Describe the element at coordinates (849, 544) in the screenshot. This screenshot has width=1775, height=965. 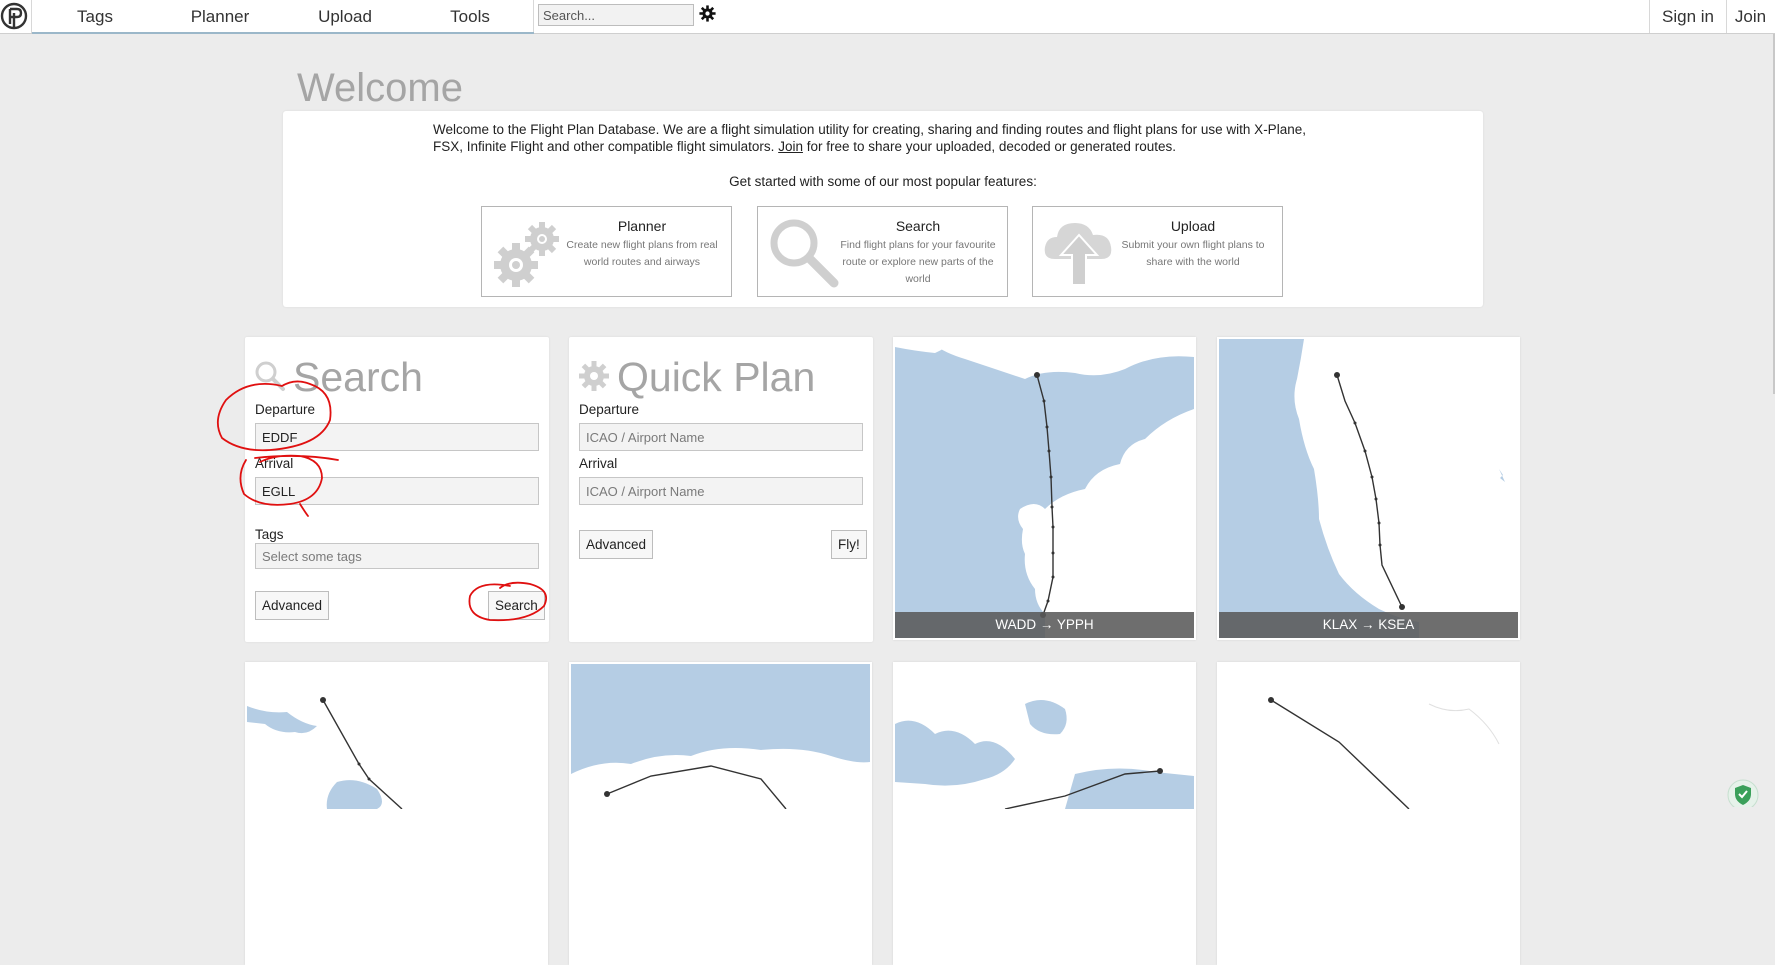
I see `fly-button: Fly!` at that location.